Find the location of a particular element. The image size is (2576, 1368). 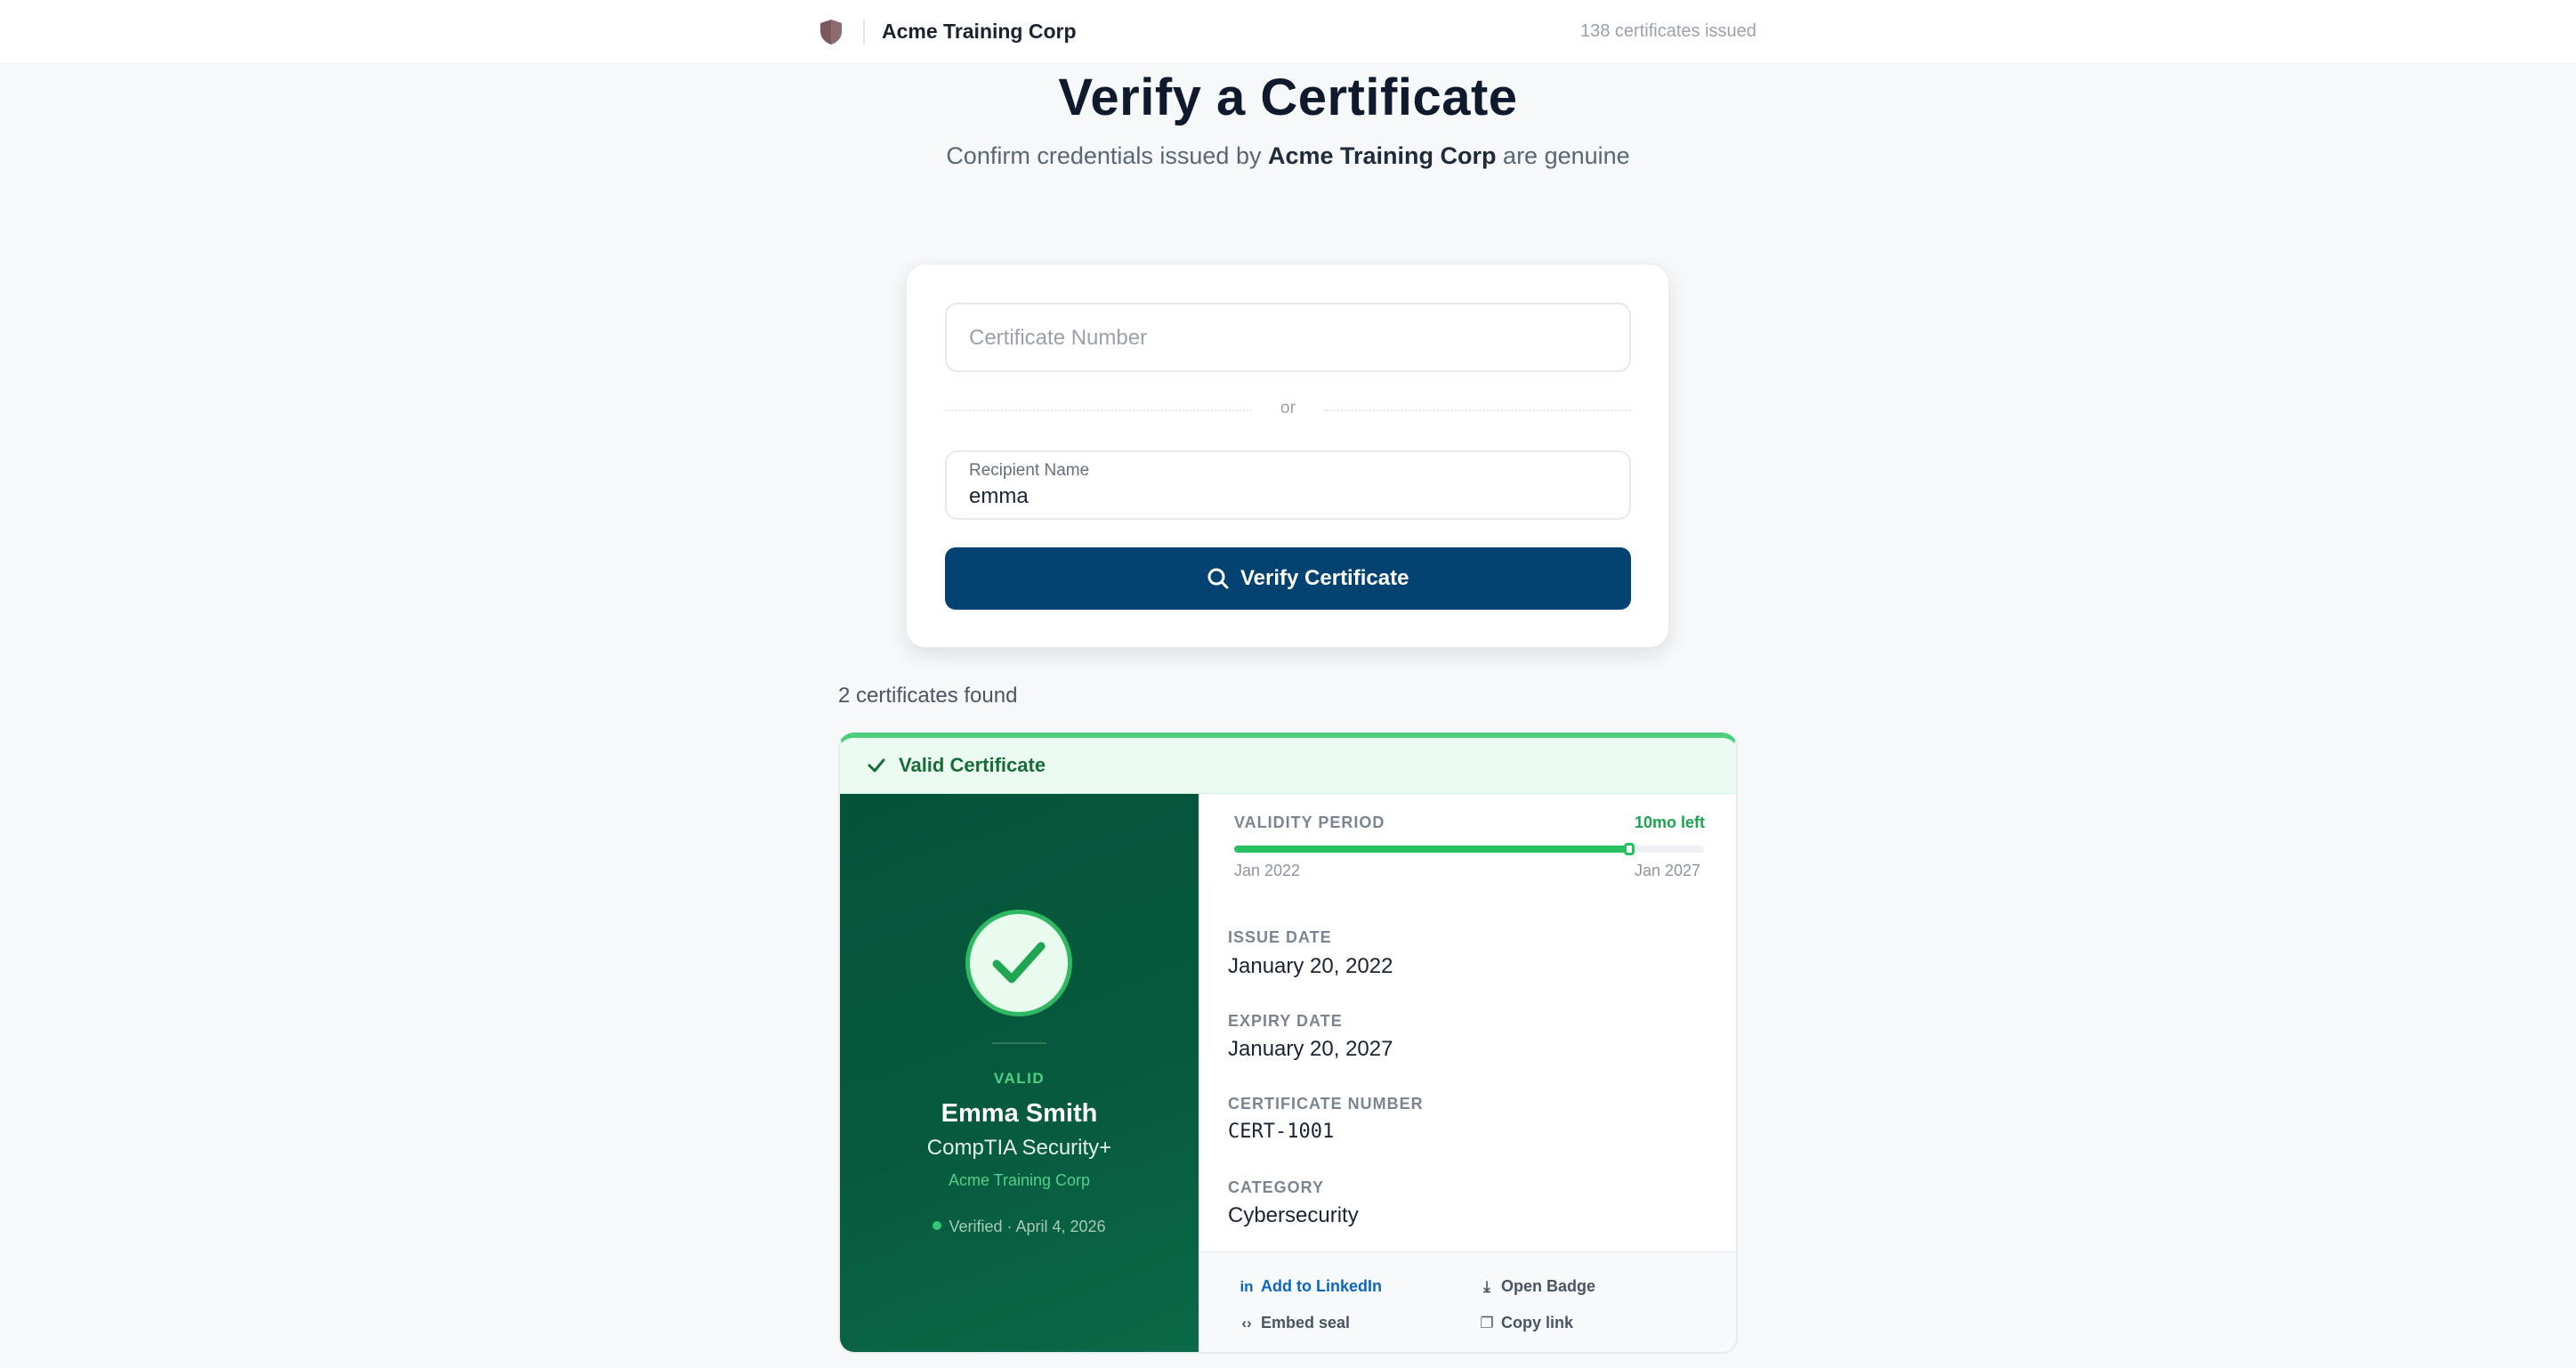

or-text: or is located at coordinates (1288, 408).